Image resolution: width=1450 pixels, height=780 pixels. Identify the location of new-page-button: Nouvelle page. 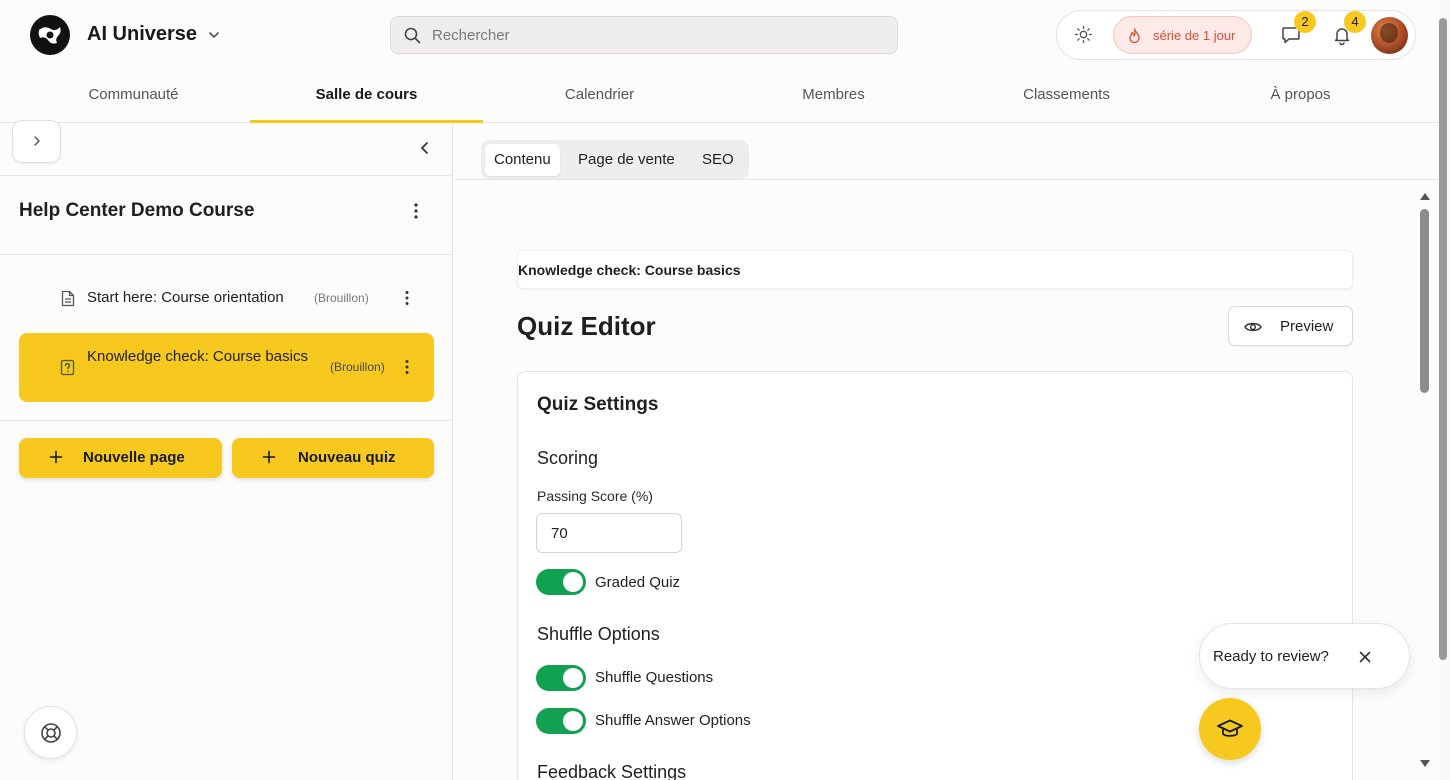
(120, 458).